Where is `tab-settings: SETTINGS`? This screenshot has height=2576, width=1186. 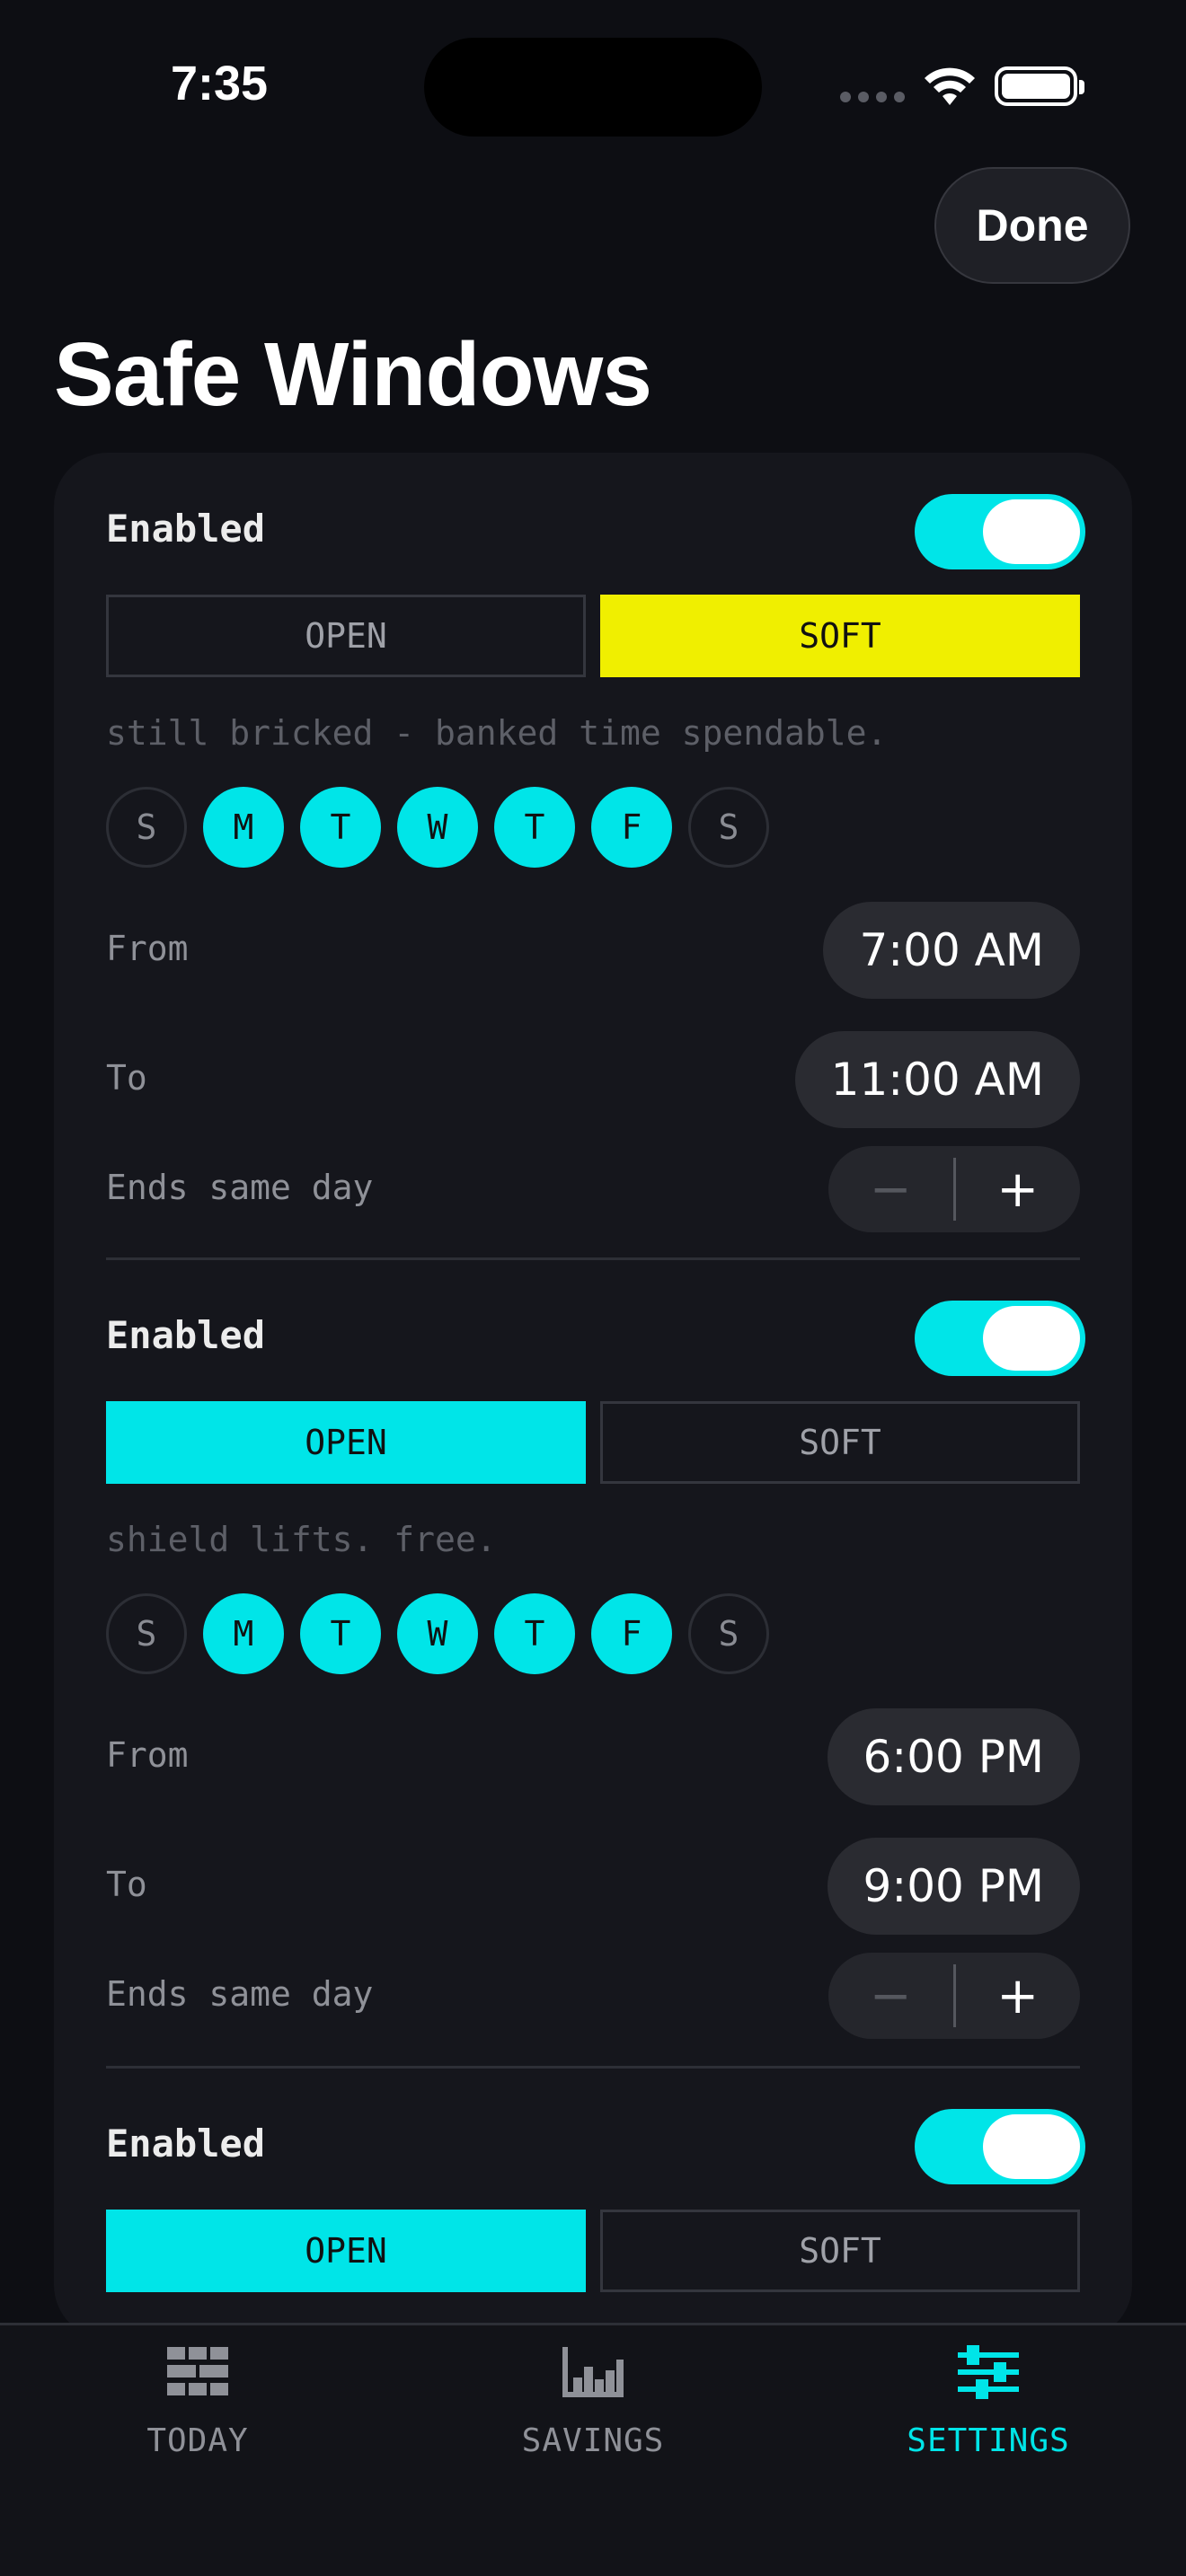
tab-settings: SETTINGS is located at coordinates (988, 2410).